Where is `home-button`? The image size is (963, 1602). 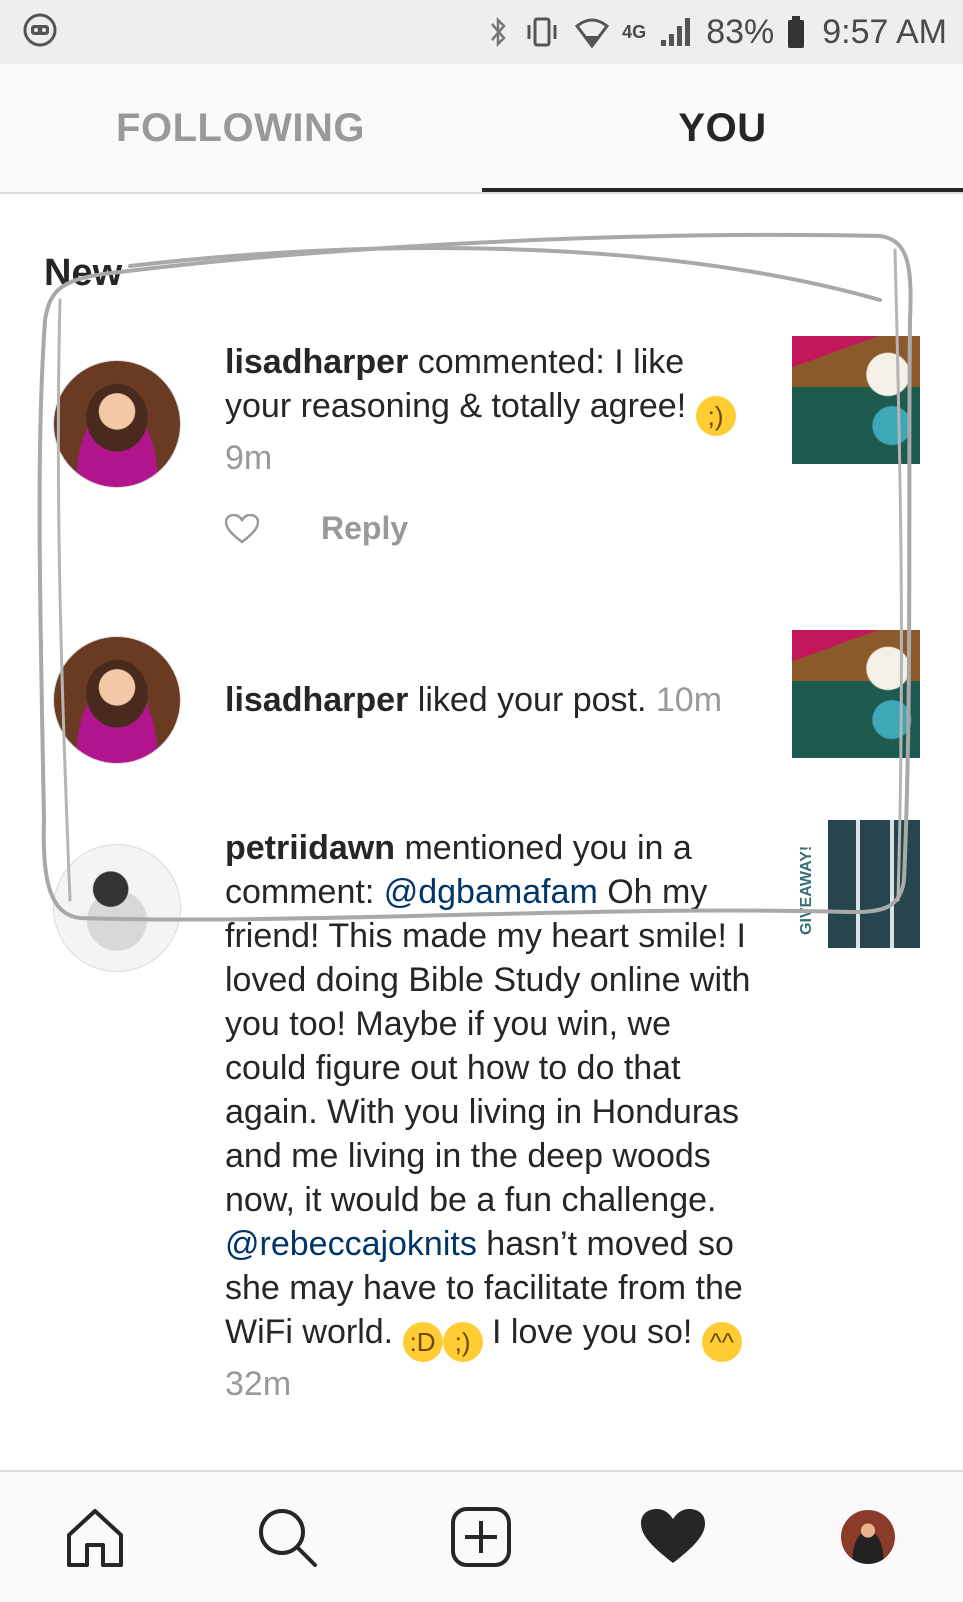 home-button is located at coordinates (95, 1537).